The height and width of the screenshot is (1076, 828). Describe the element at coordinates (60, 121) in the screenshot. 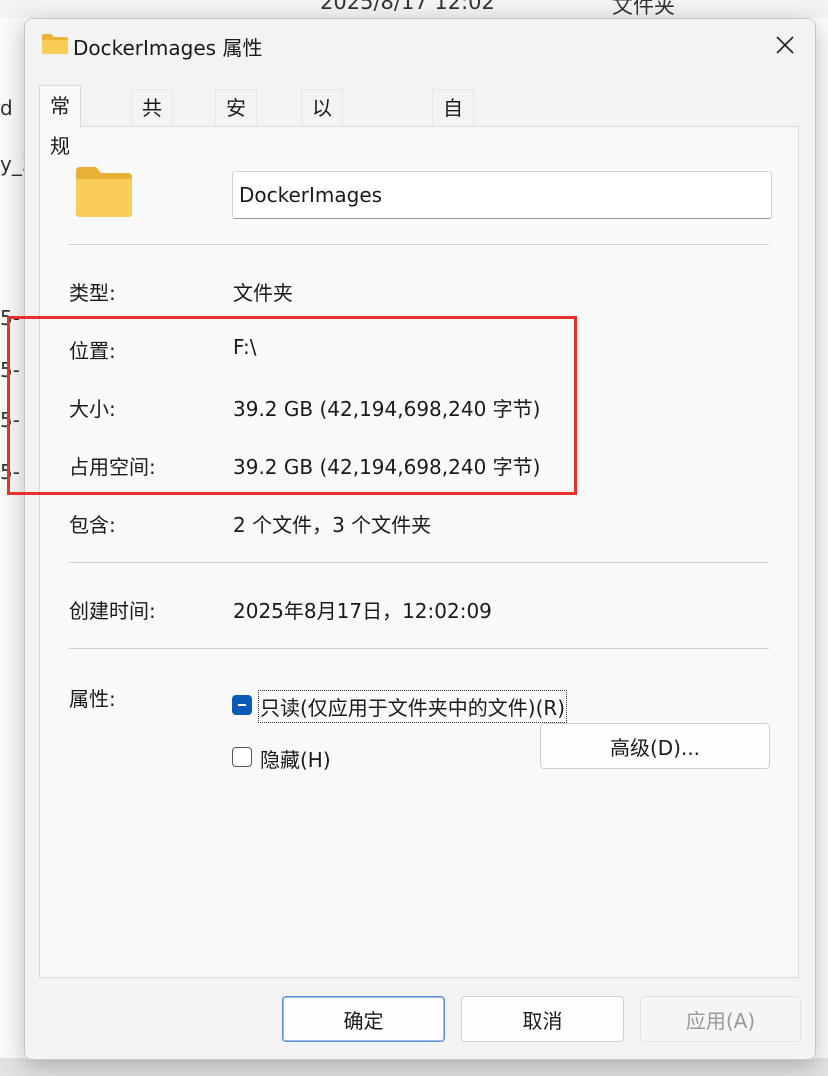

I see `tab-general: 常规` at that location.